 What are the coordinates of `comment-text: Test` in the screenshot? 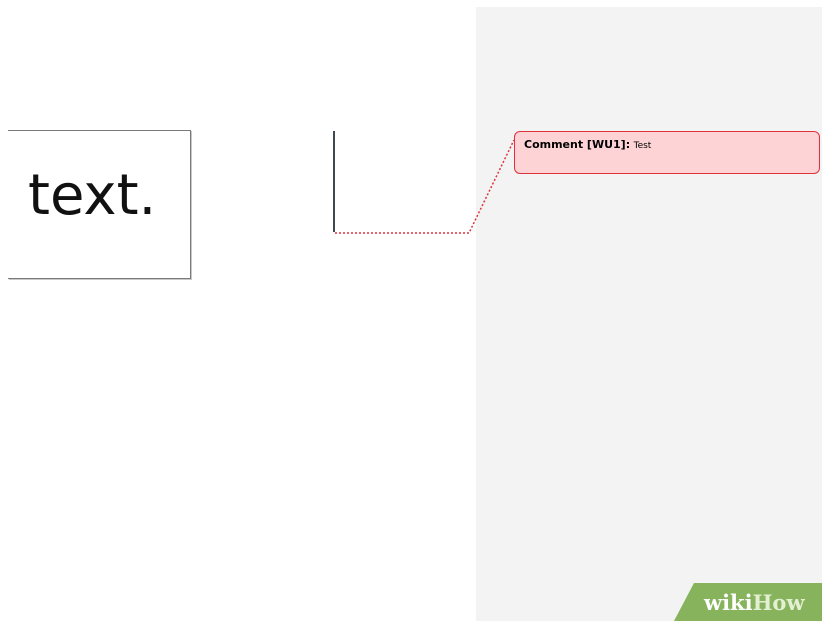 It's located at (642, 146).